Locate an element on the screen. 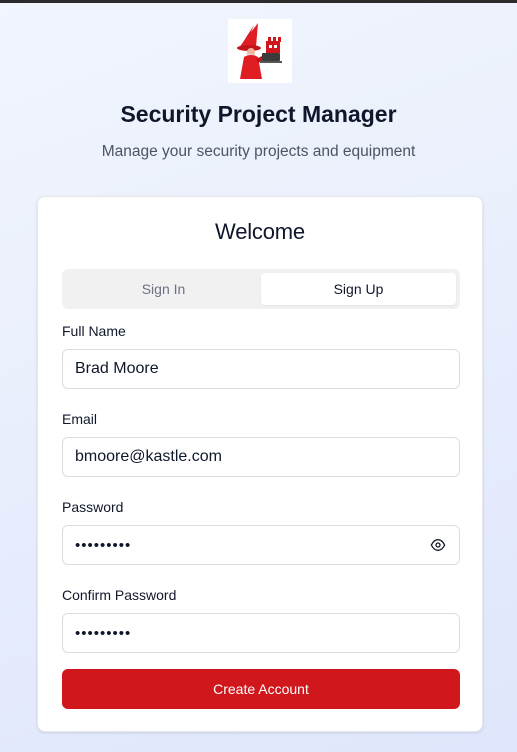 The width and height of the screenshot is (517, 752). tab-sign-in: Sign In is located at coordinates (163, 289).